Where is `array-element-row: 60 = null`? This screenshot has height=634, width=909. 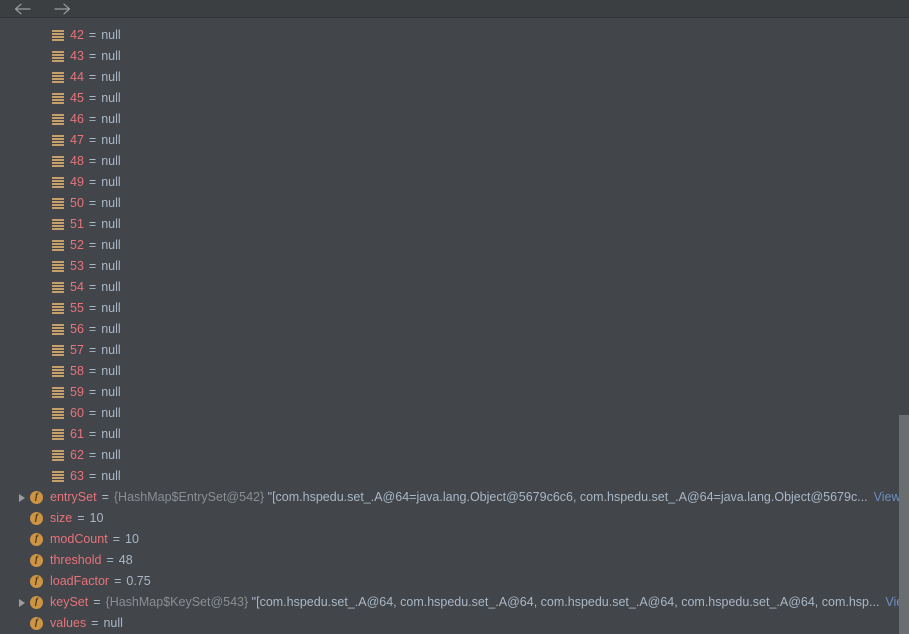 array-element-row: 60 = null is located at coordinates (454, 413).